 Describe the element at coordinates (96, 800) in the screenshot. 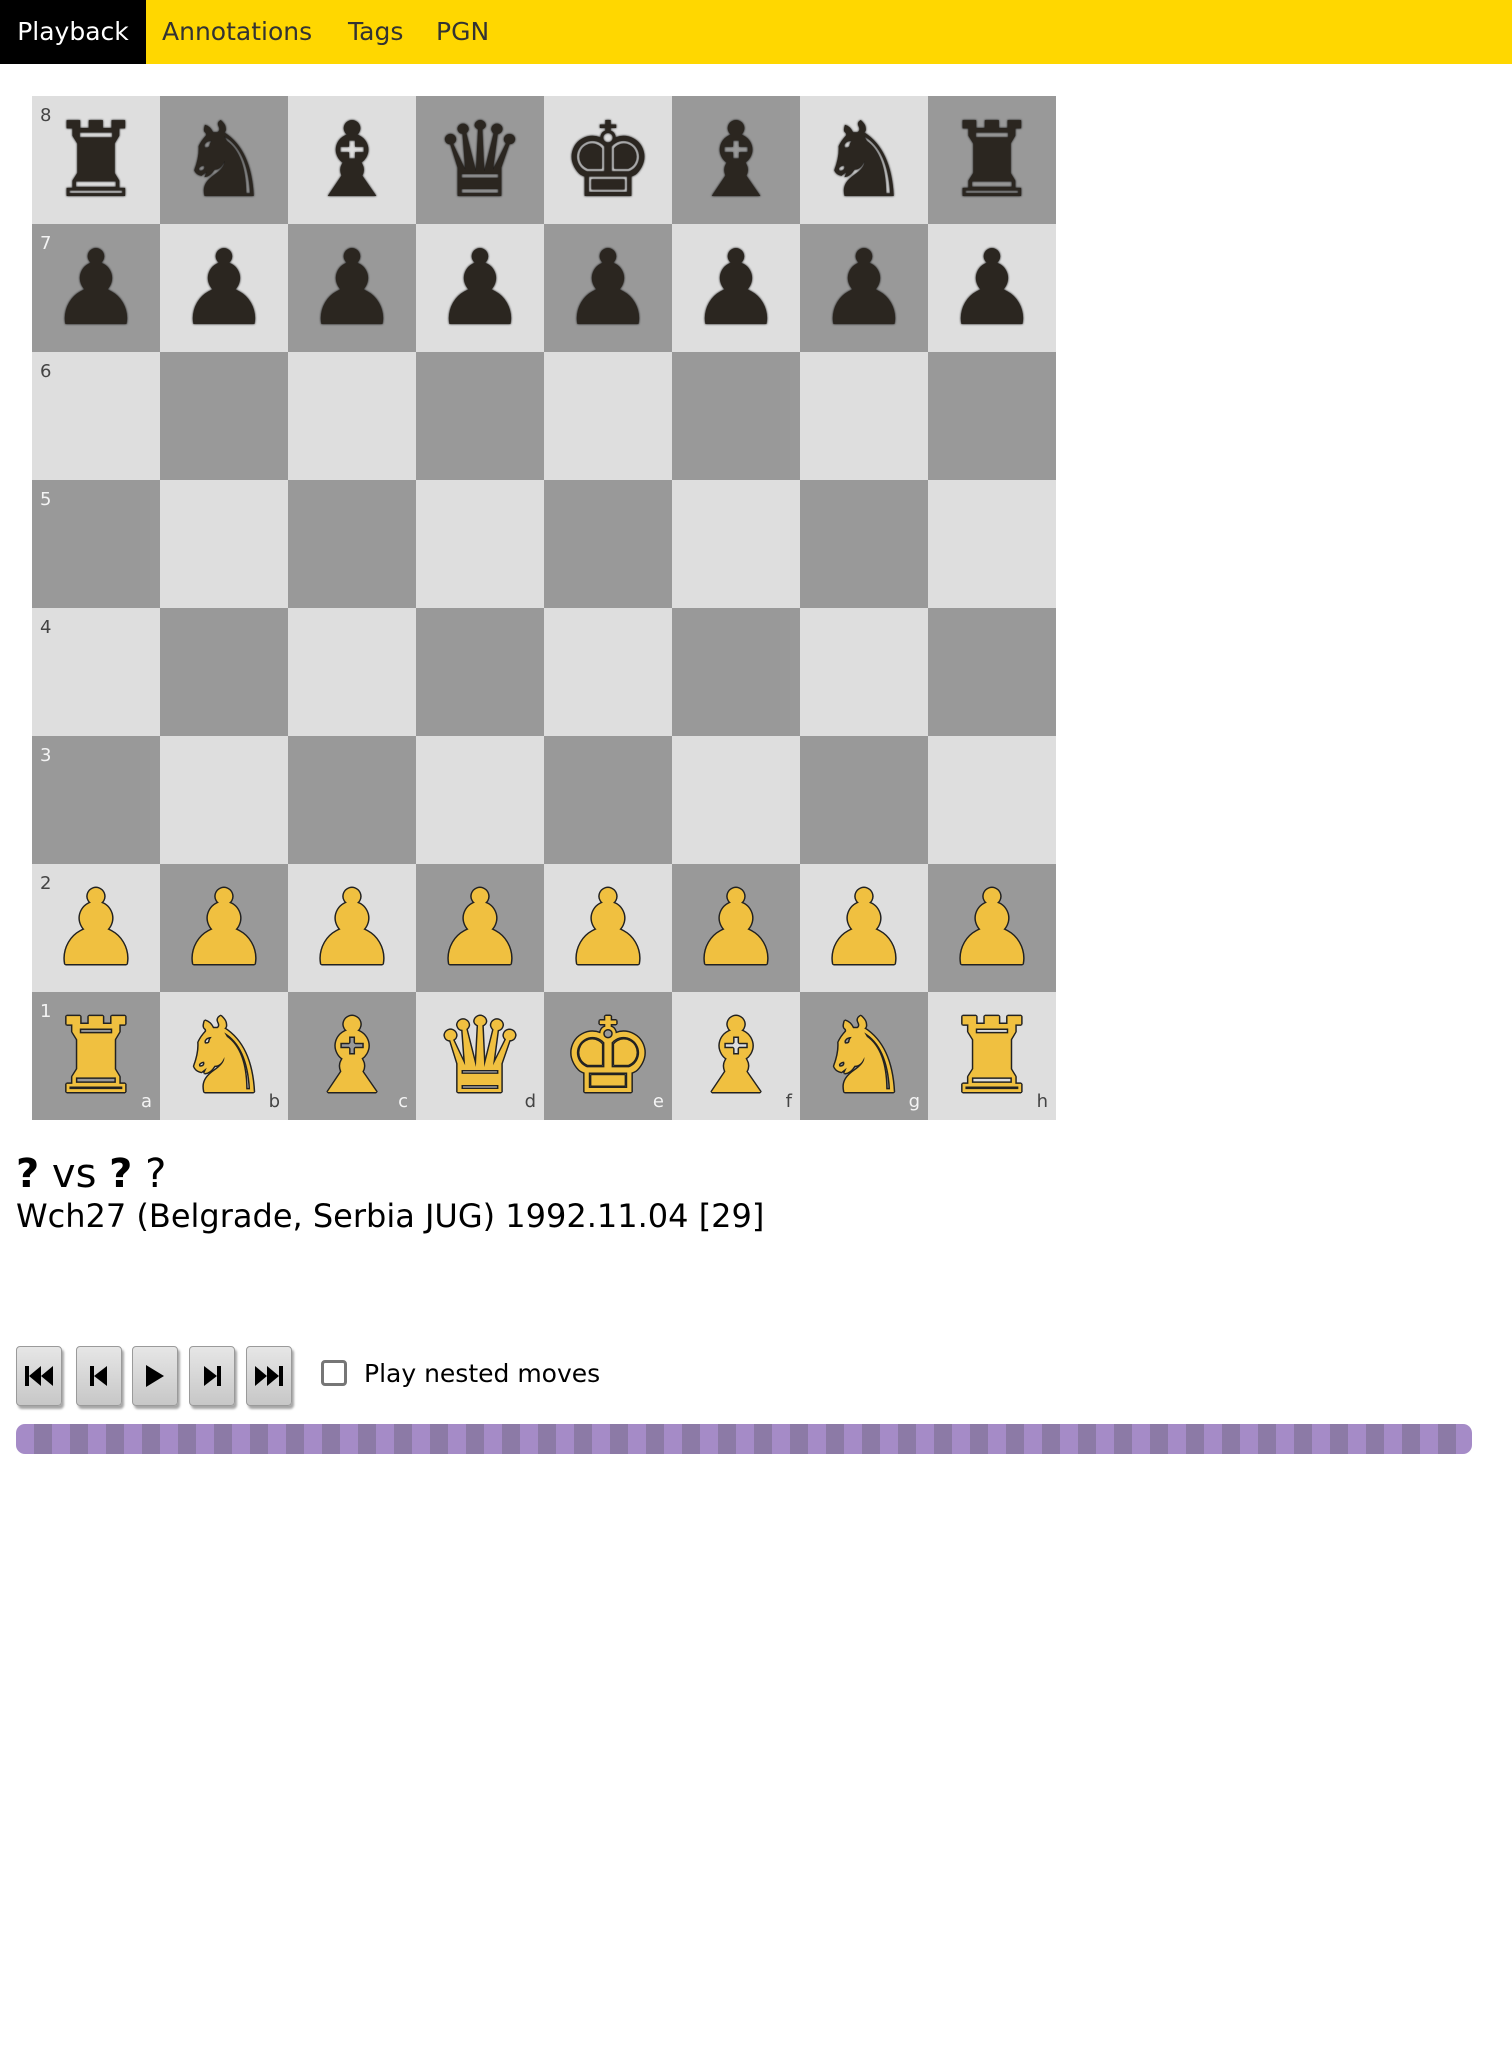

I see `square-a3: 3` at that location.